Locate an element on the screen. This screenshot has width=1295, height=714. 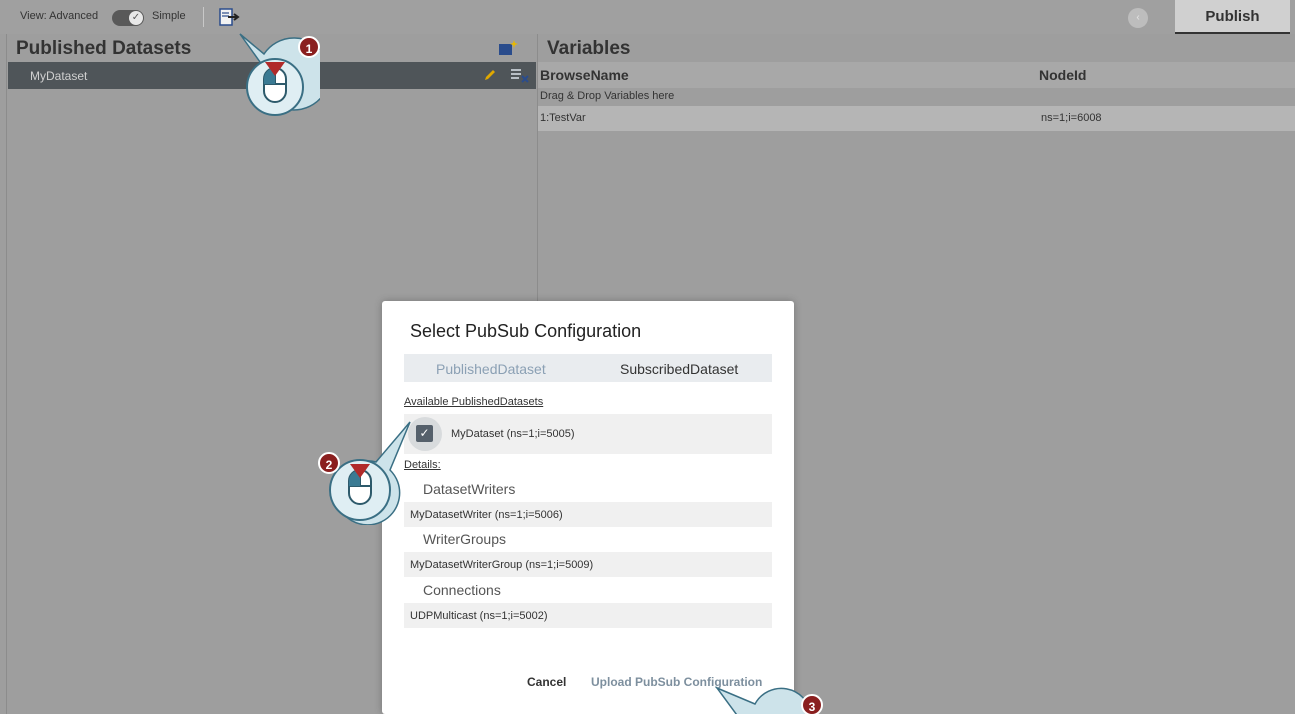
section-writer-groups: WriterGroups is located at coordinates (464, 539).